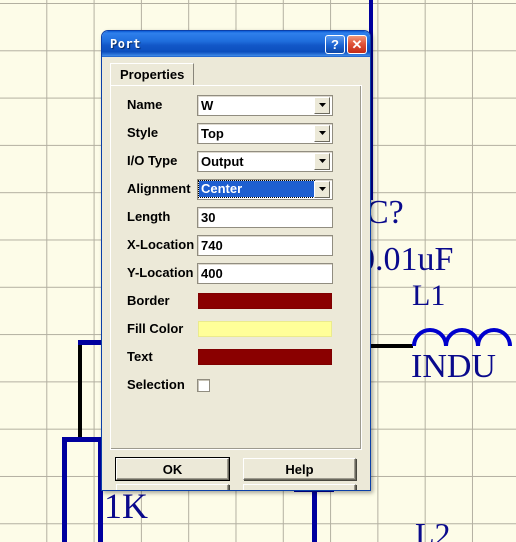 Image resolution: width=516 pixels, height=542 pixels. I want to click on schematic-label-l2: L2, so click(433, 529).